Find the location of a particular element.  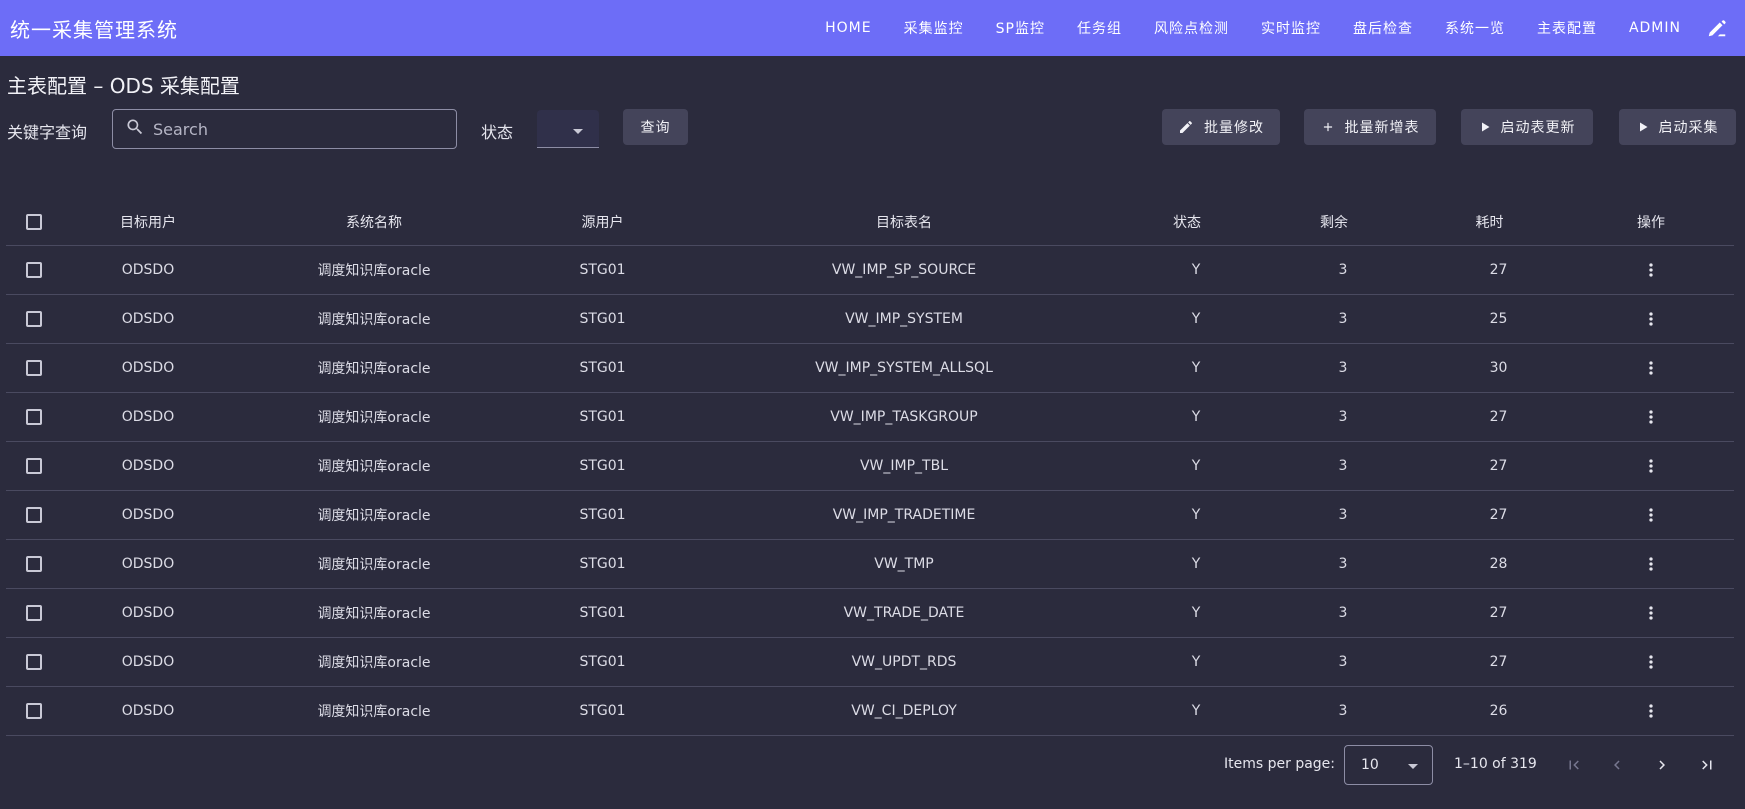

table-row: ODSDO 调度知识库oracle STG01 VW_IMP_SYSTEM Y 3 25 is located at coordinates (870, 319).